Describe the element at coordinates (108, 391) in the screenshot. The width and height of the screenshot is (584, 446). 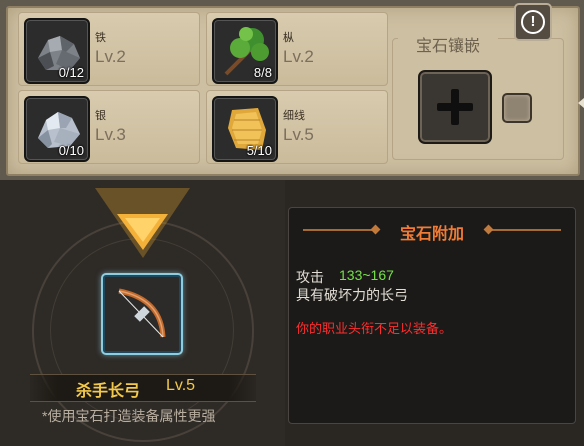
I see `equipment-name: 杀手长弓` at that location.